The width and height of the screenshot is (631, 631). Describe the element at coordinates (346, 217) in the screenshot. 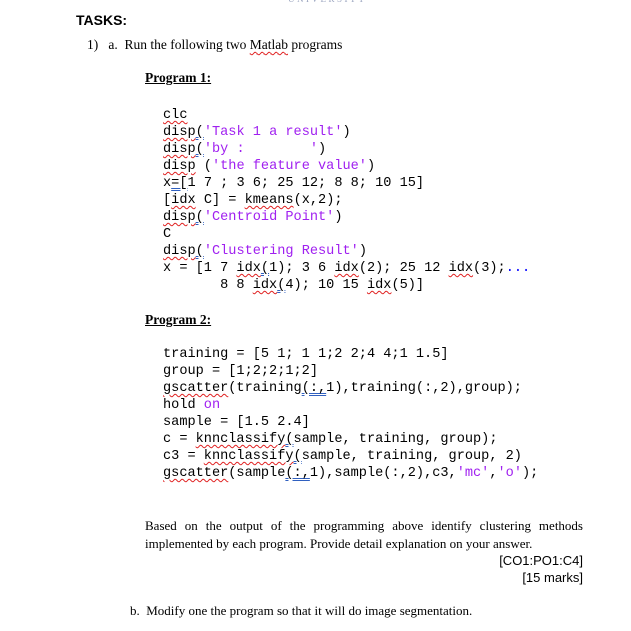

I see `program-1-code-line: disp('Centroid Point')` at that location.